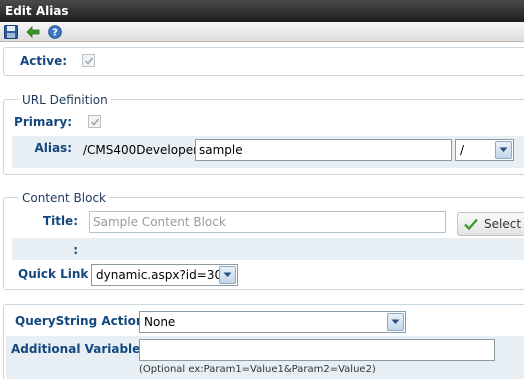 Image resolution: width=524 pixels, height=379 pixels. What do you see at coordinates (44, 61) in the screenshot?
I see `active-label: Active:` at bounding box center [44, 61].